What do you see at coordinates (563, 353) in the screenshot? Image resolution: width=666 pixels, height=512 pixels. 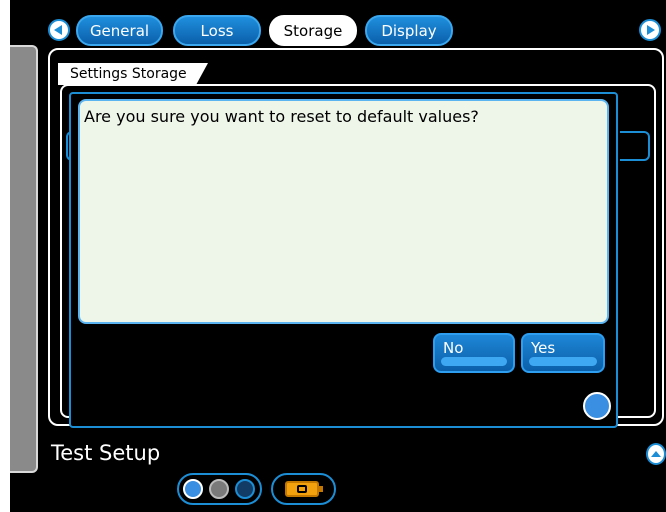 I see `yes-button: Yes` at bounding box center [563, 353].